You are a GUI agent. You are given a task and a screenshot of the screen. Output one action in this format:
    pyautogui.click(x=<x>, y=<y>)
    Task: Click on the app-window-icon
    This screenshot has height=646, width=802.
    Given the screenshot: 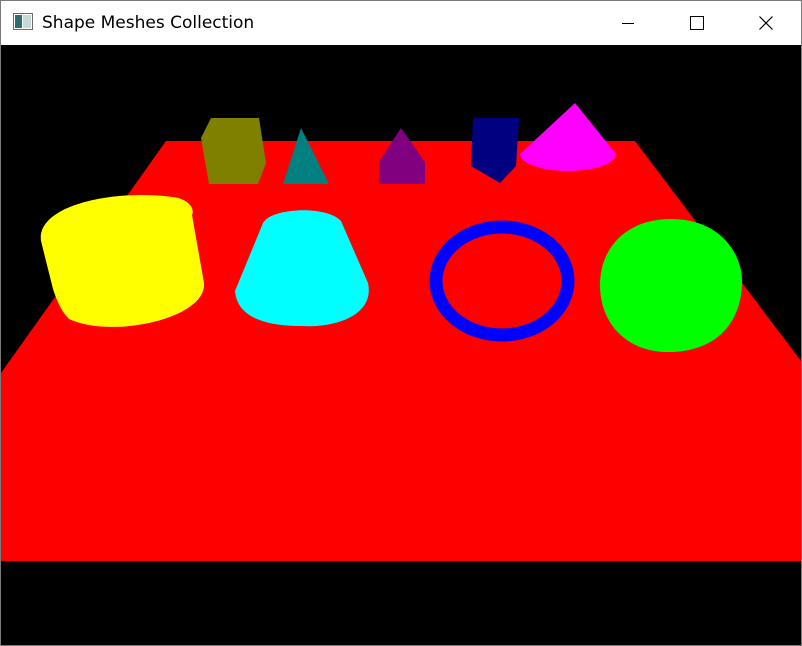 What is the action you would take?
    pyautogui.click(x=23, y=21)
    